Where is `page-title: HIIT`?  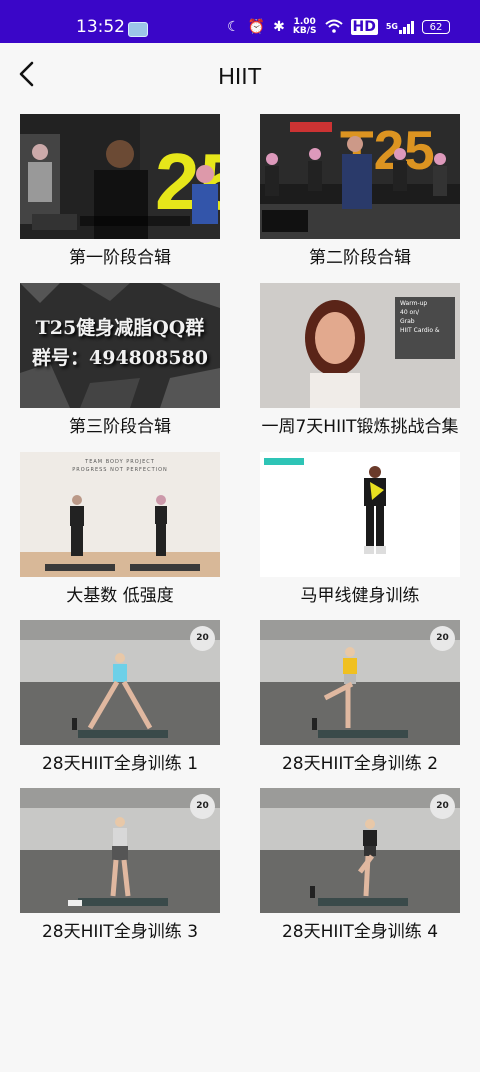
page-title: HIIT is located at coordinates (240, 76).